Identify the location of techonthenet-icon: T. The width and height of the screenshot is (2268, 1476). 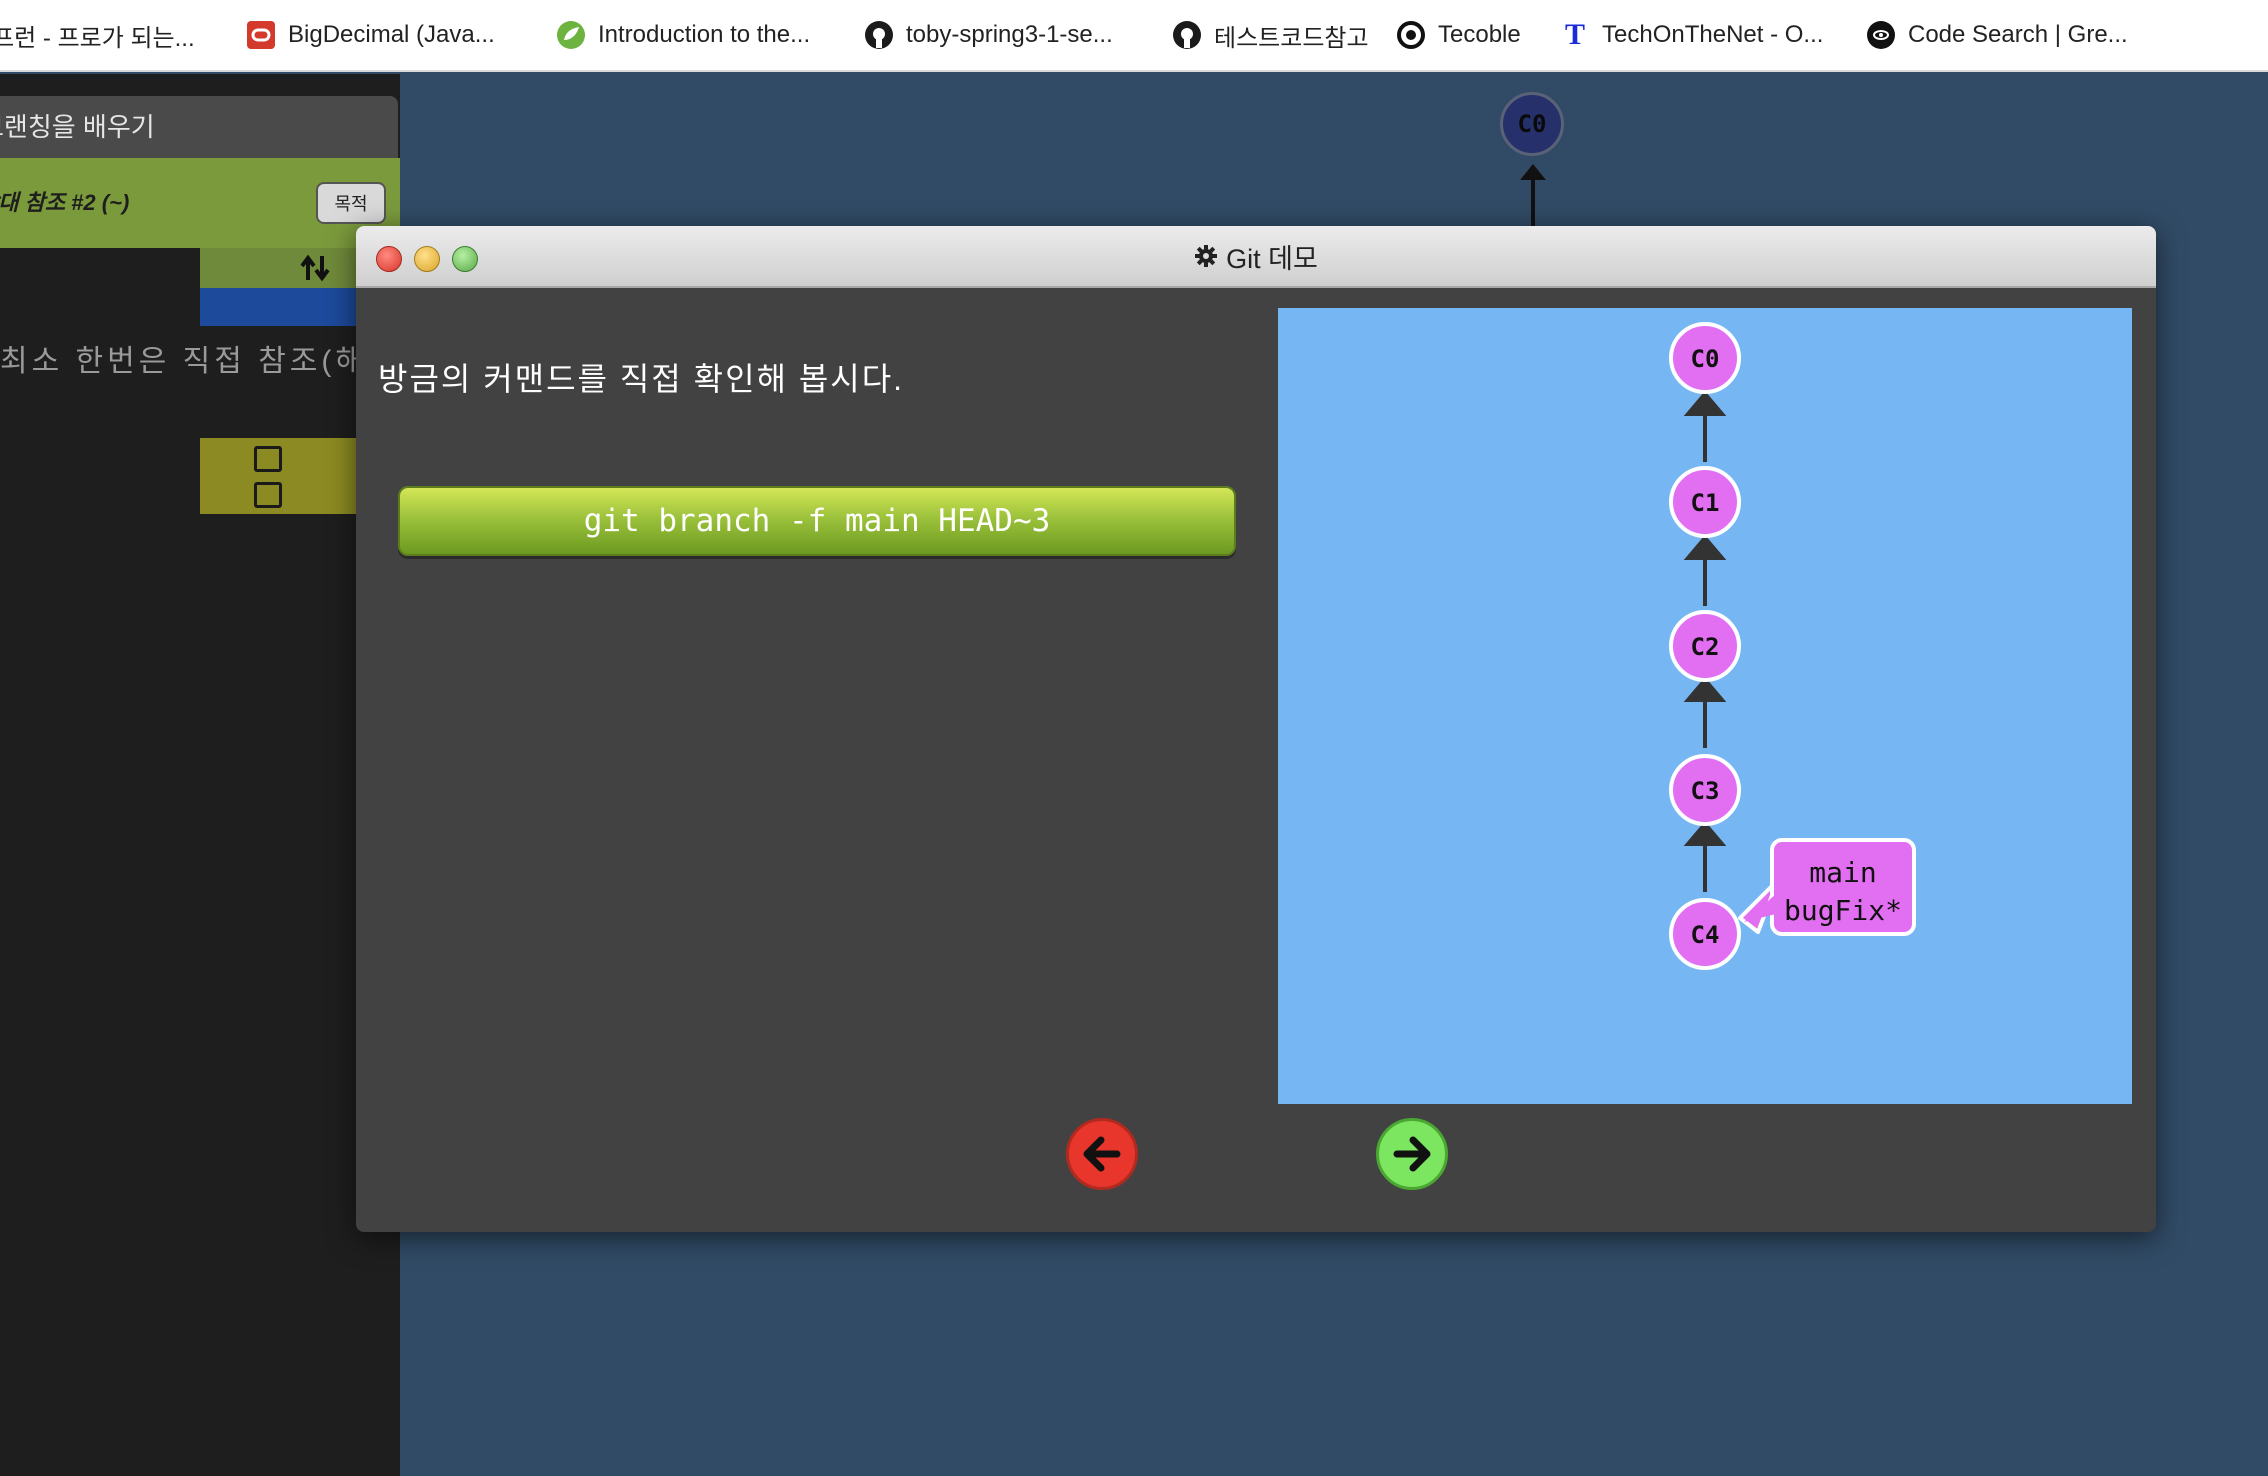
(1574, 34).